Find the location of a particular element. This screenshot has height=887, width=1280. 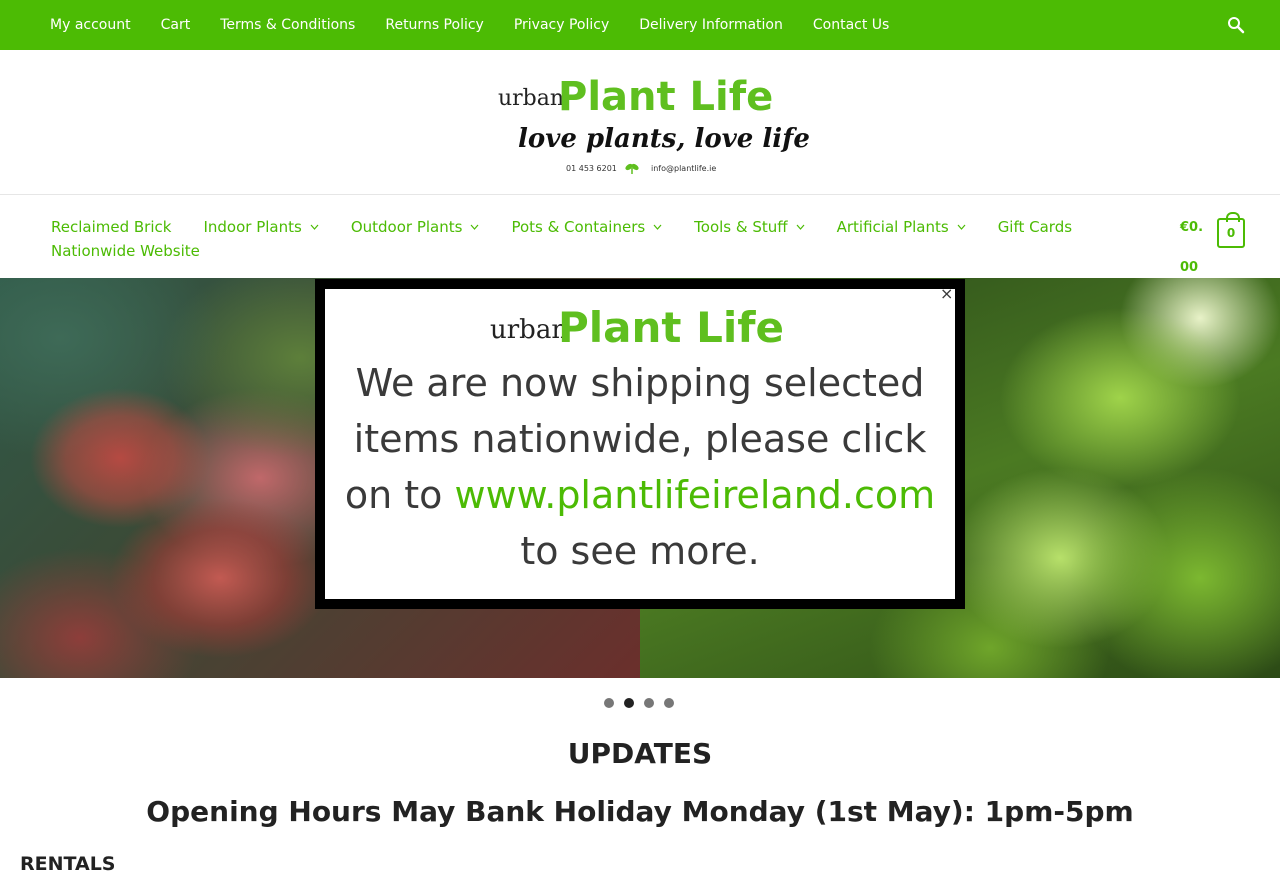

popup-website-link: www.plantlifeireland.com is located at coordinates (694, 495).